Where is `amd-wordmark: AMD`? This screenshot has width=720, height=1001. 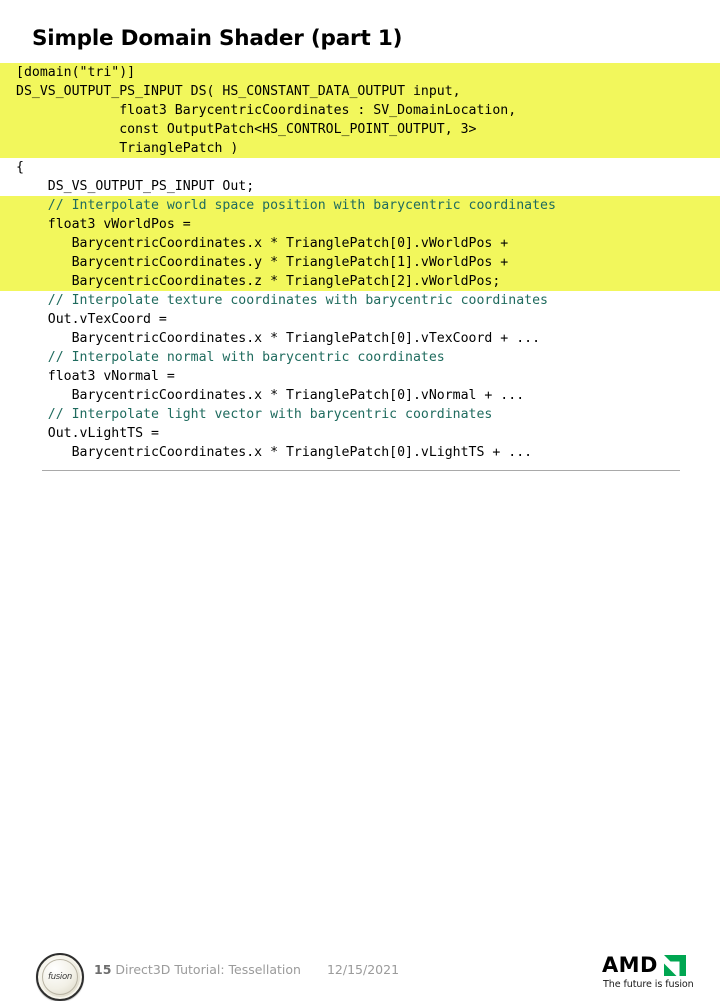 amd-wordmark: AMD is located at coordinates (630, 965).